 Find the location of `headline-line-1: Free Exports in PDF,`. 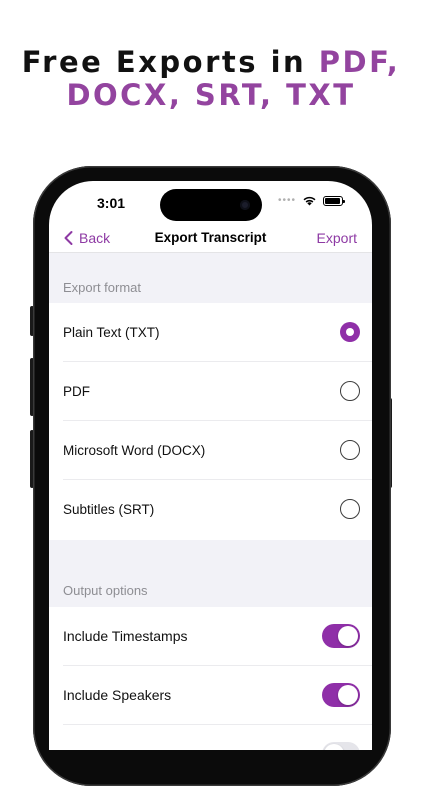

headline-line-1: Free Exports in PDF, is located at coordinates (211, 62).